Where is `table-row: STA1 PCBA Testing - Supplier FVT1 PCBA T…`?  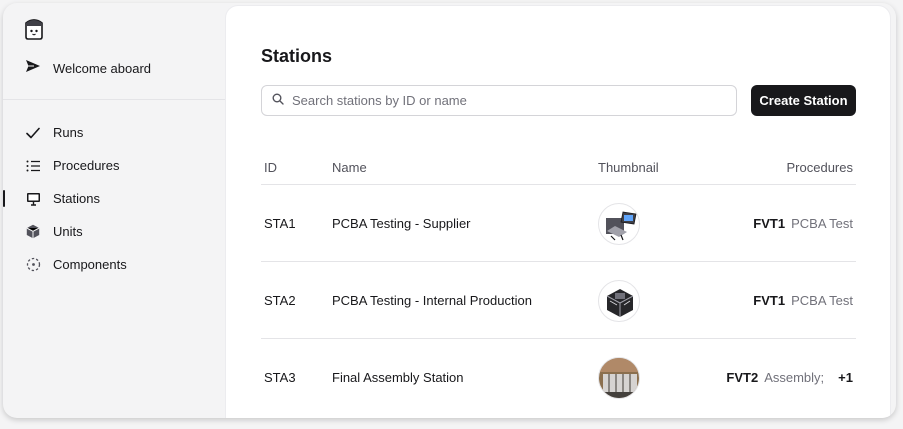
table-row: STA1 PCBA Testing - Supplier FVT1 PCBA T… is located at coordinates (558, 223).